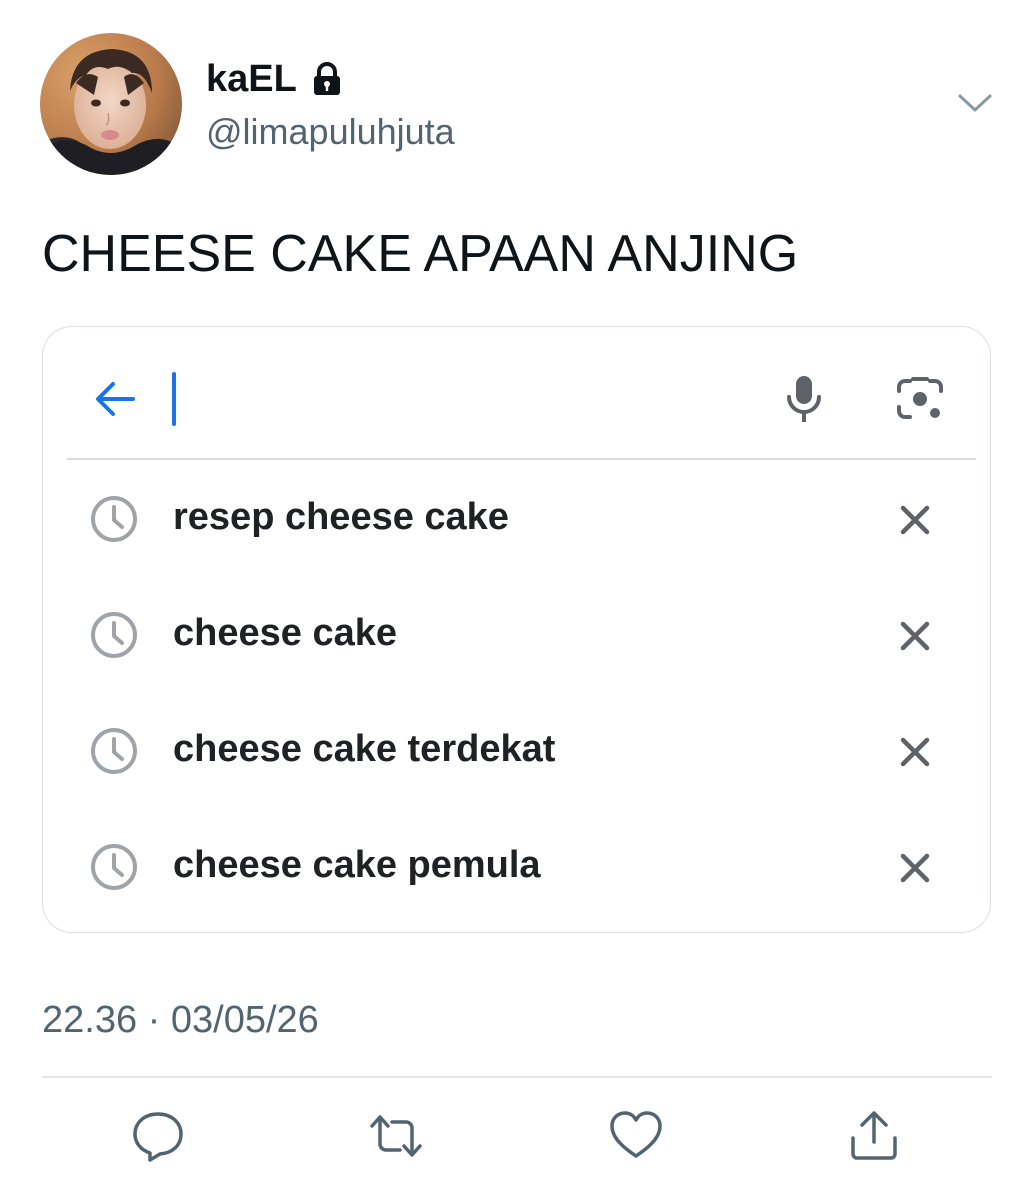  I want to click on mic-icon, so click(804, 399).